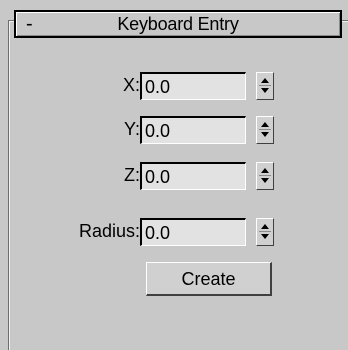  Describe the element at coordinates (209, 279) in the screenshot. I see `create-button: Create` at that location.